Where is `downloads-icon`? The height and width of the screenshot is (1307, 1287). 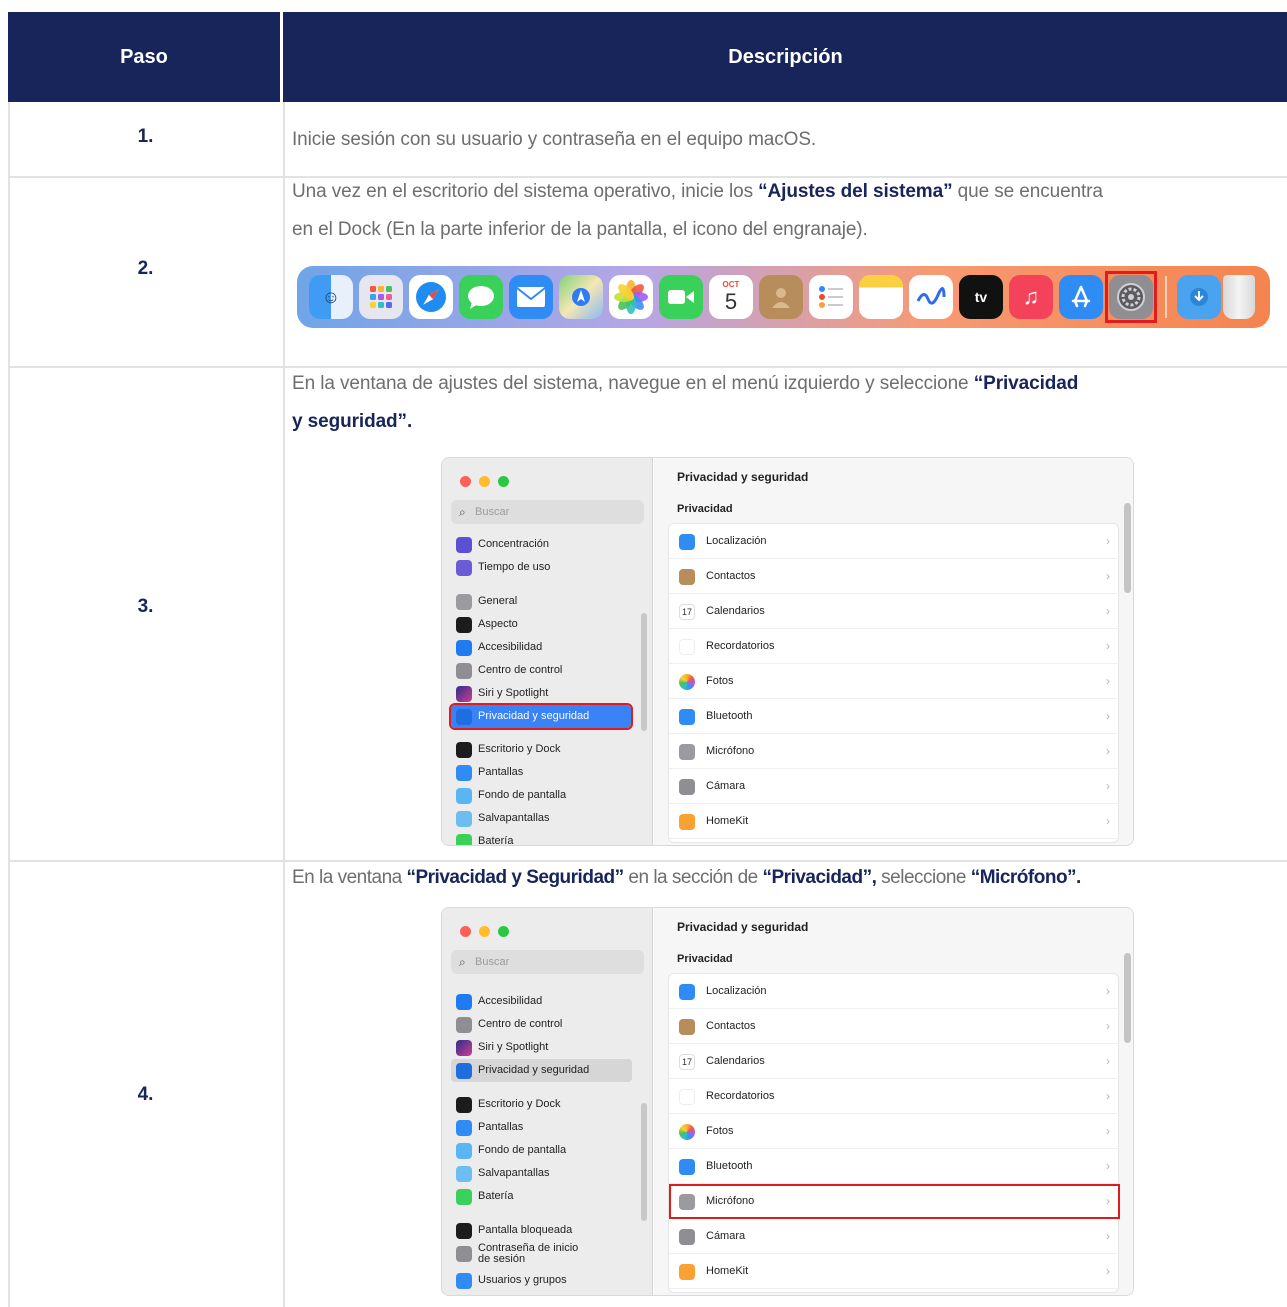 downloads-icon is located at coordinates (1199, 297).